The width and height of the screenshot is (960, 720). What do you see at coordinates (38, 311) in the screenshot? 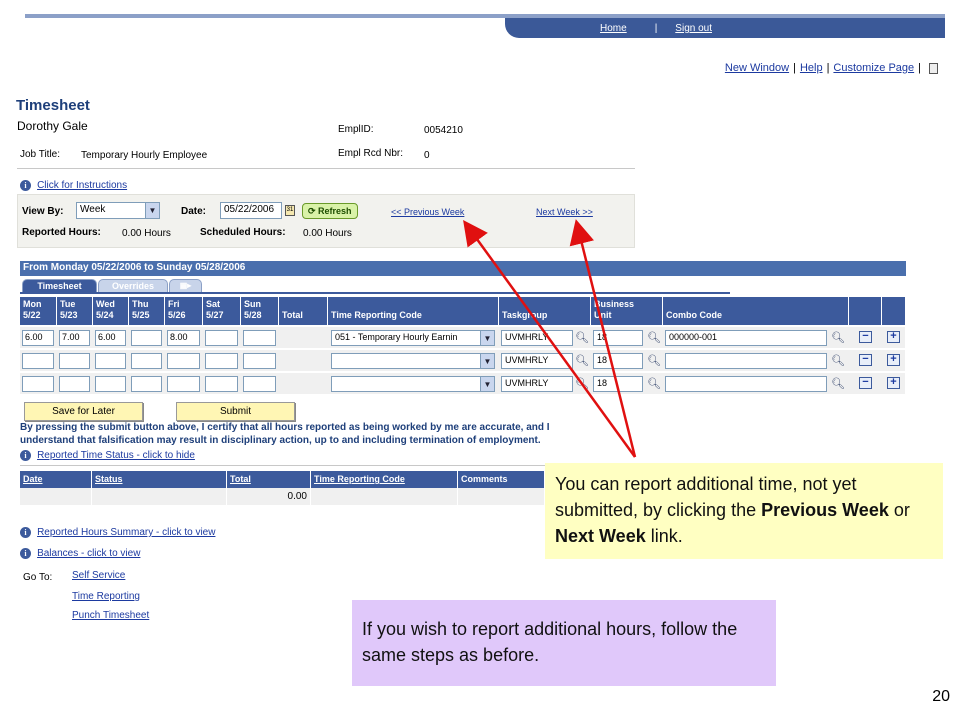
I see `col-mon: Mon 5/22` at bounding box center [38, 311].